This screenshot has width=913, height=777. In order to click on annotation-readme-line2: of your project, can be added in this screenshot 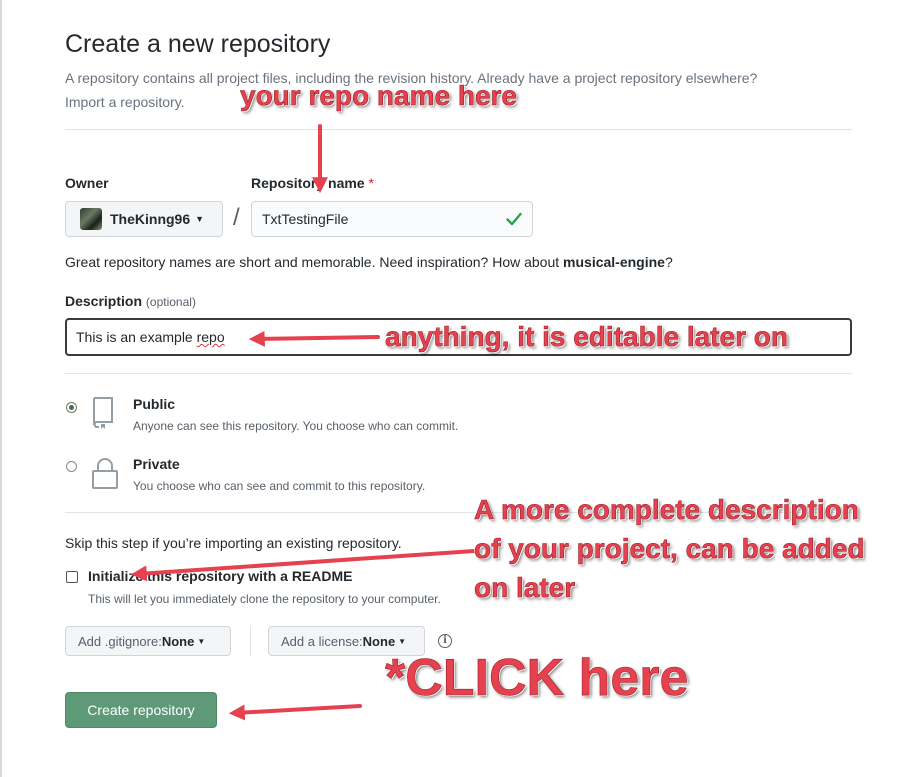, I will do `click(669, 549)`.